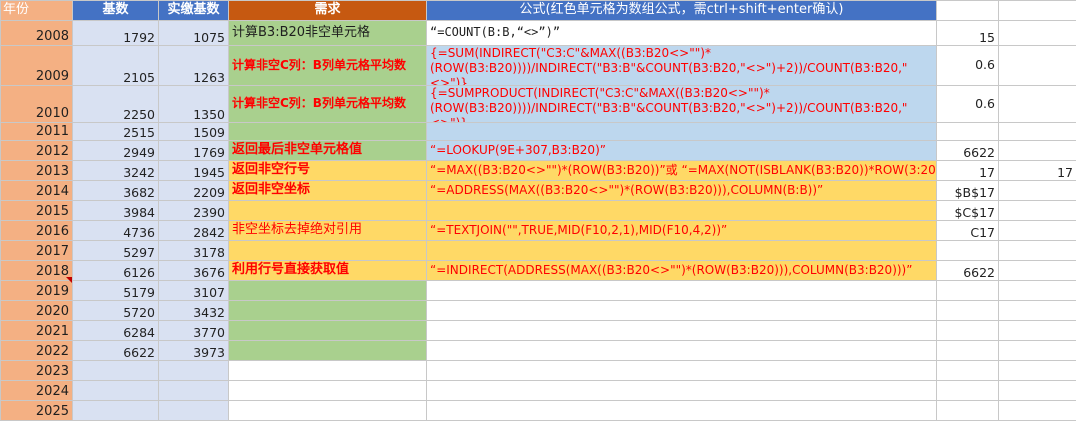 This screenshot has width=1076, height=422. I want to click on cell-year: 2017, so click(37, 251).